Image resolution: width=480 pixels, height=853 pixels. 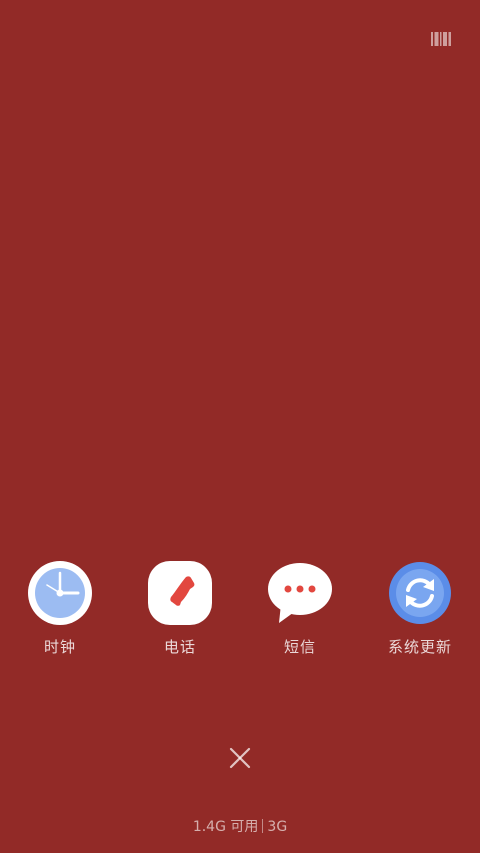 What do you see at coordinates (299, 647) in the screenshot?
I see `app-label-messages: 短信` at bounding box center [299, 647].